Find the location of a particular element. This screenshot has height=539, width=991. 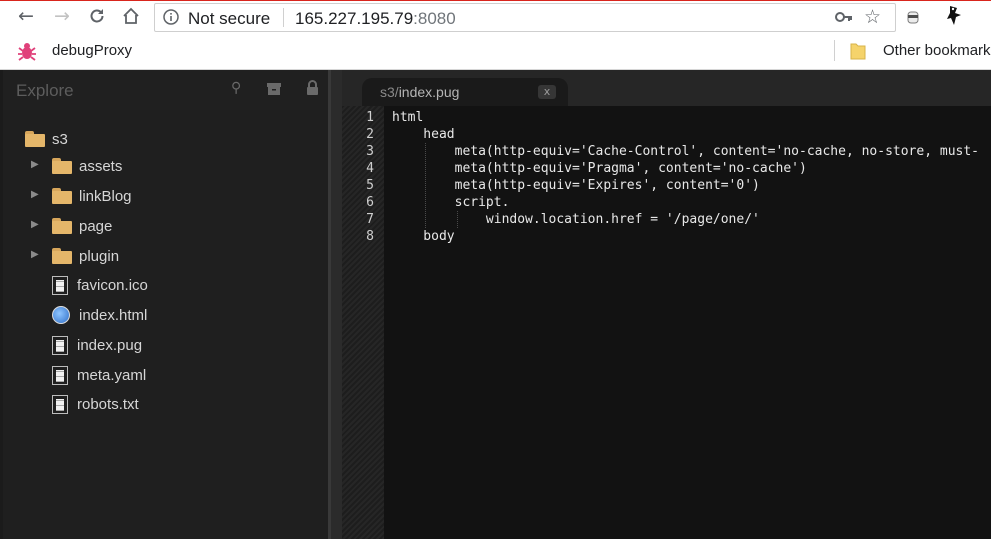

code-line: head is located at coordinates (423, 134).